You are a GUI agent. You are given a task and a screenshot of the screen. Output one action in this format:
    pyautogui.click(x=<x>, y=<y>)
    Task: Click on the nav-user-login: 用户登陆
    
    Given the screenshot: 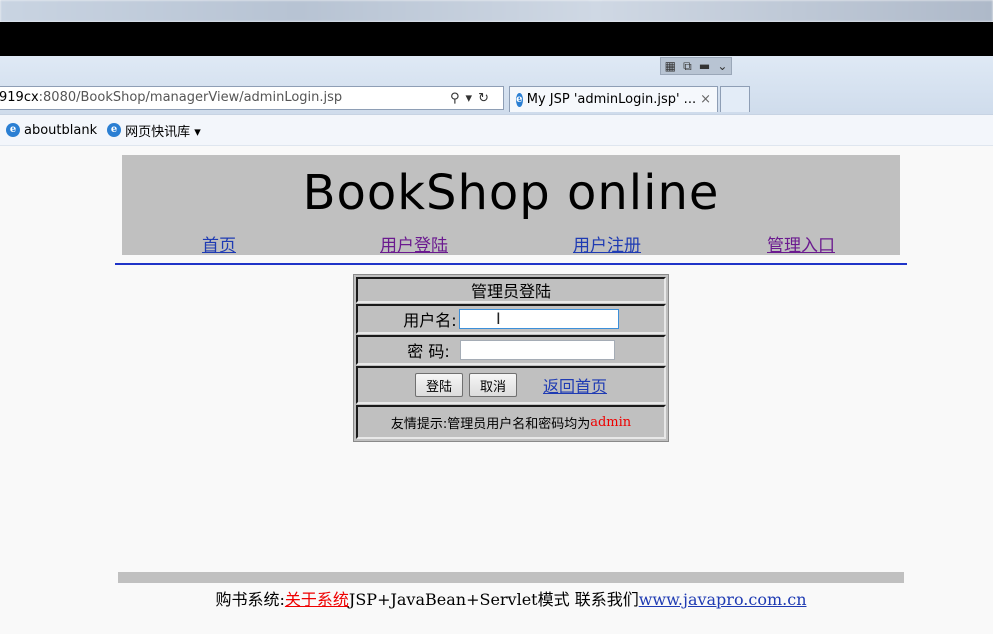 What is the action you would take?
    pyautogui.click(x=414, y=243)
    